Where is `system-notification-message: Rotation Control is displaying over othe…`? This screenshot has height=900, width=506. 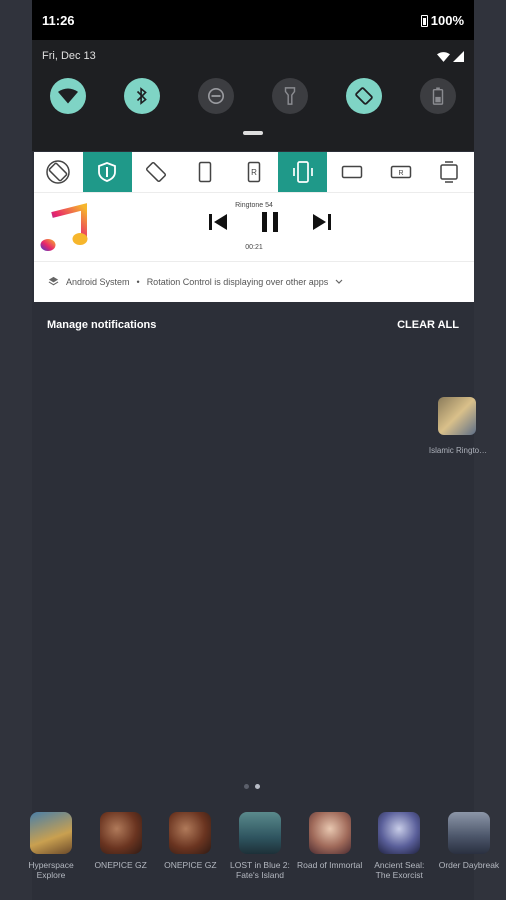 system-notification-message: Rotation Control is displaying over othe… is located at coordinates (237, 281).